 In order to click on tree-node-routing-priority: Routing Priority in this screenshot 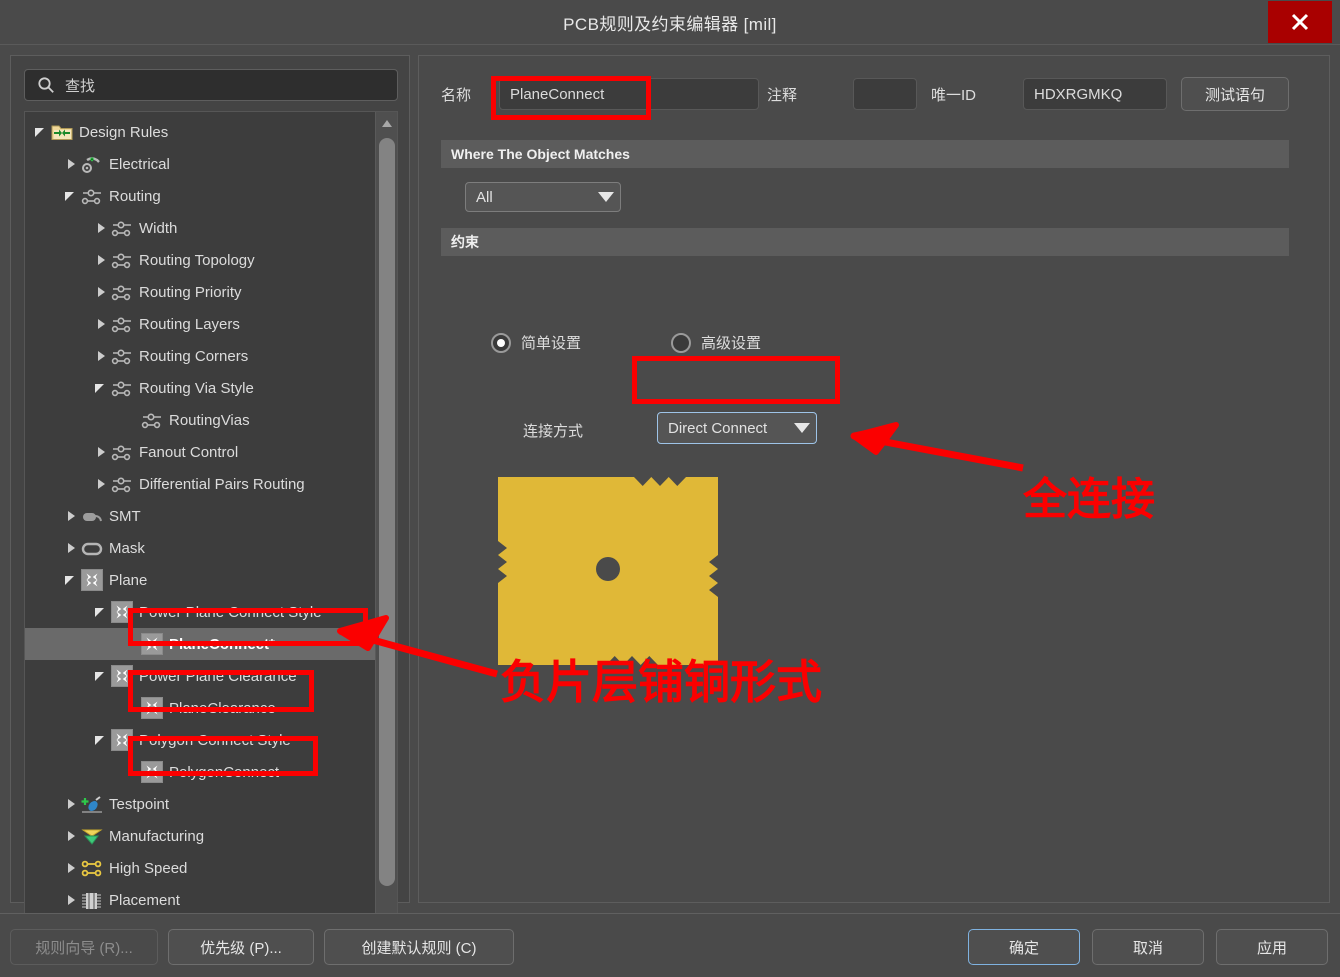, I will do `click(201, 292)`.